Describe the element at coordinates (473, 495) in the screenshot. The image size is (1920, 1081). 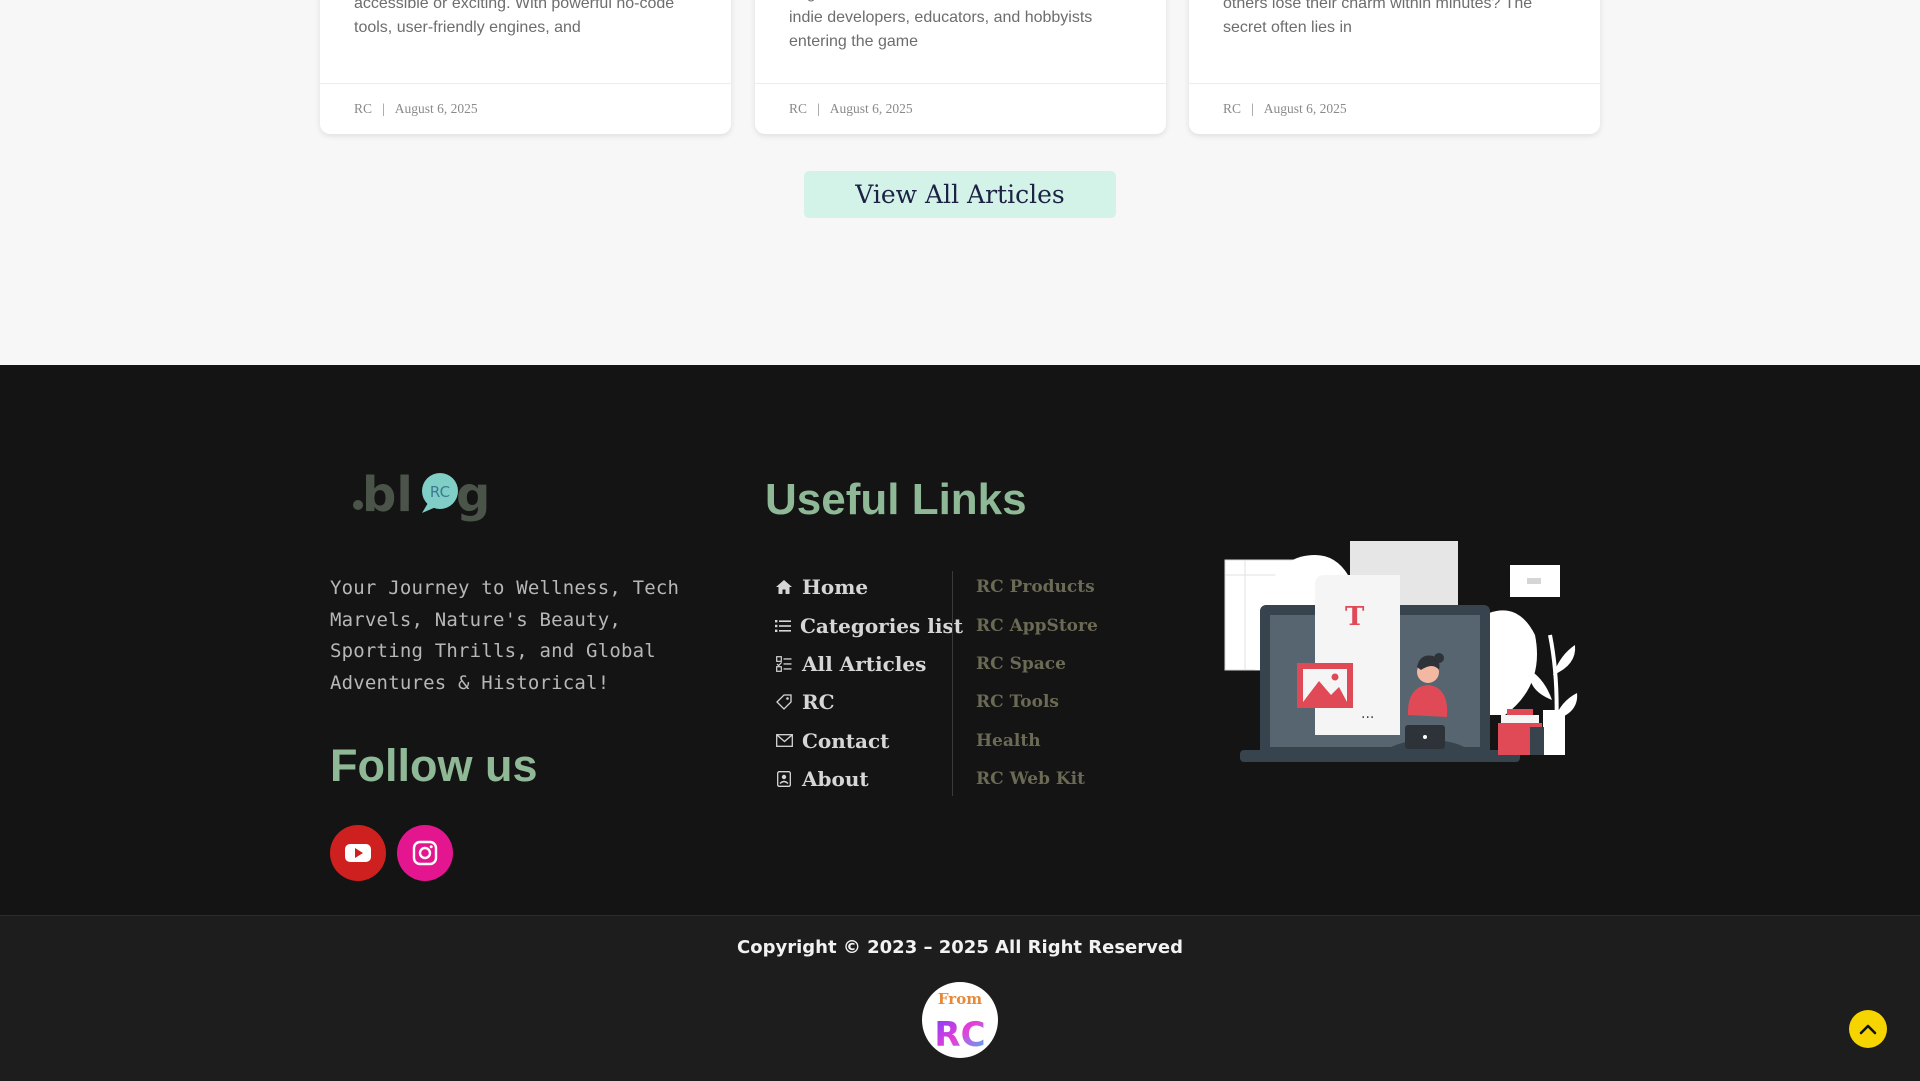
I see `svg-text: g` at that location.